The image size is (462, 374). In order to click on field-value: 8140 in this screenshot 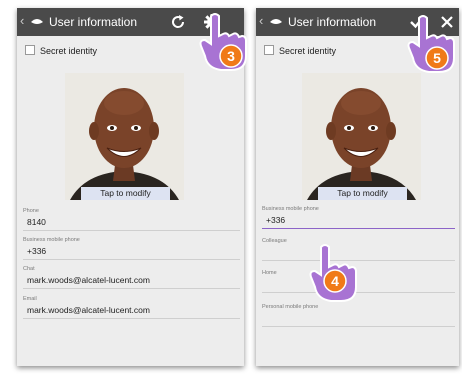, I will do `click(36, 222)`.